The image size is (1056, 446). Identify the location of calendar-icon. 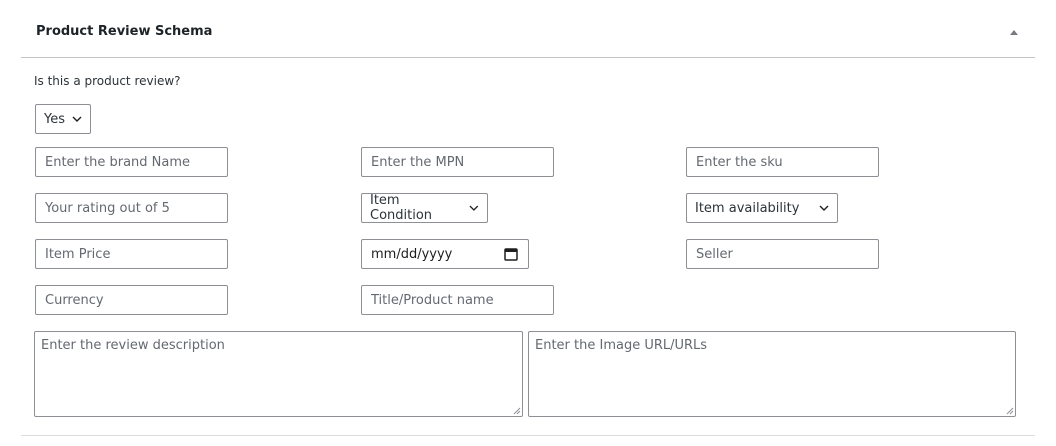
(511, 254).